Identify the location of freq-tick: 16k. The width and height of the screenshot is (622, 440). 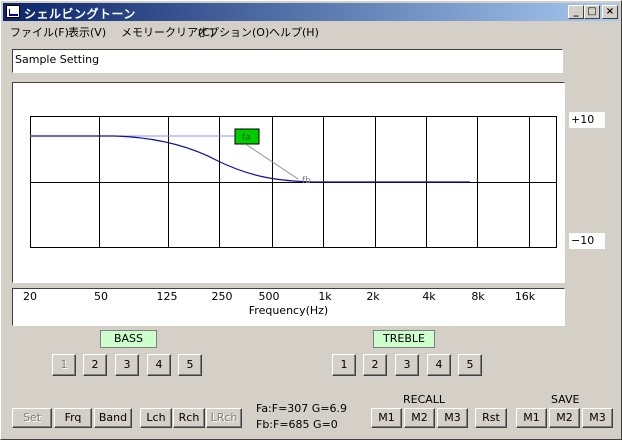
(525, 296).